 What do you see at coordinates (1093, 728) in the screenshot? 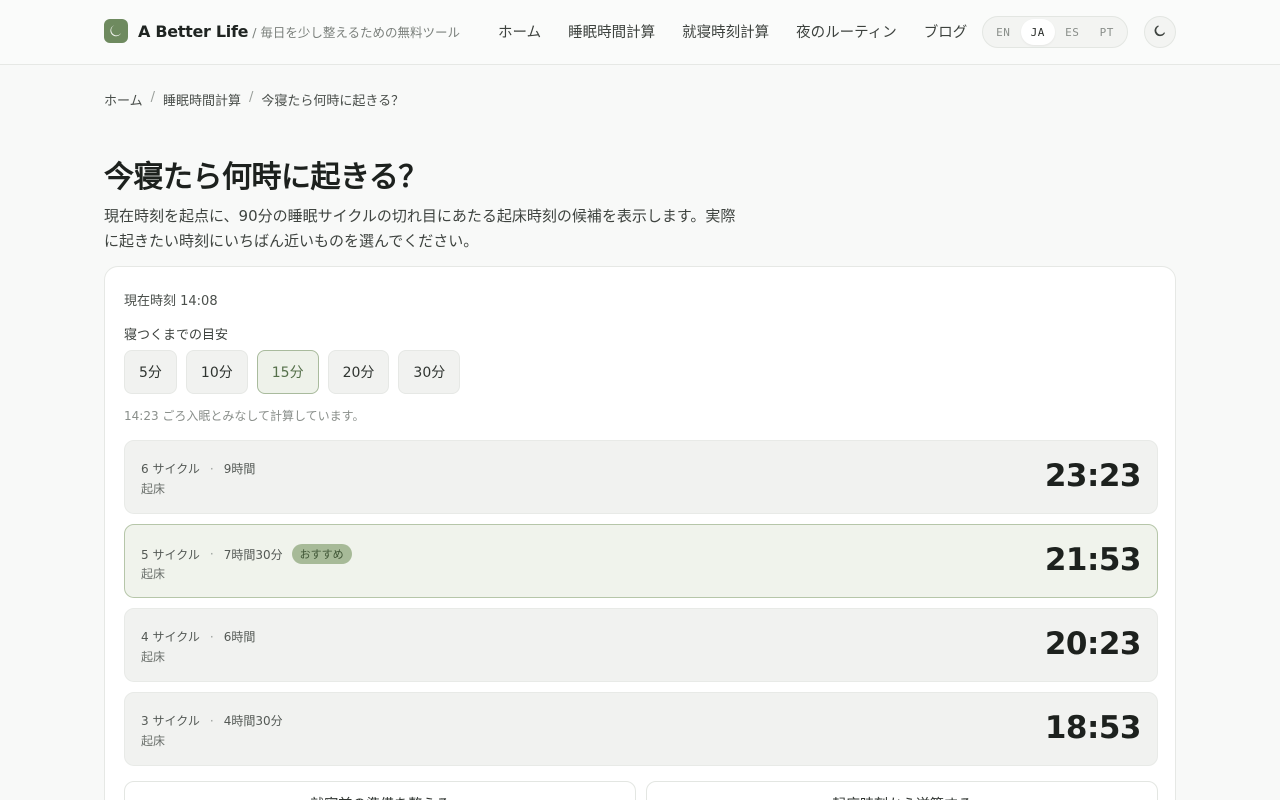
I see `result-time: 18:53` at bounding box center [1093, 728].